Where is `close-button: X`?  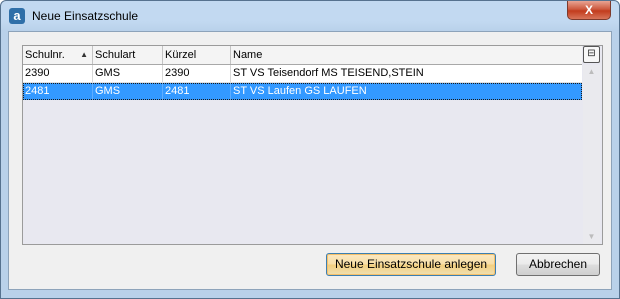
close-button: X is located at coordinates (589, 10).